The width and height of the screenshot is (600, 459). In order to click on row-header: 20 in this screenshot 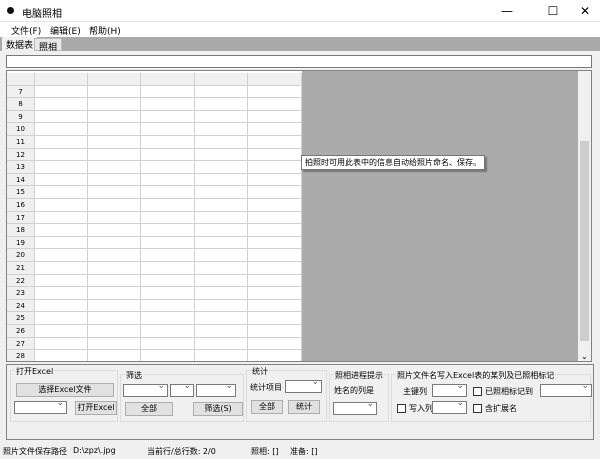, I will do `click(21, 255)`.